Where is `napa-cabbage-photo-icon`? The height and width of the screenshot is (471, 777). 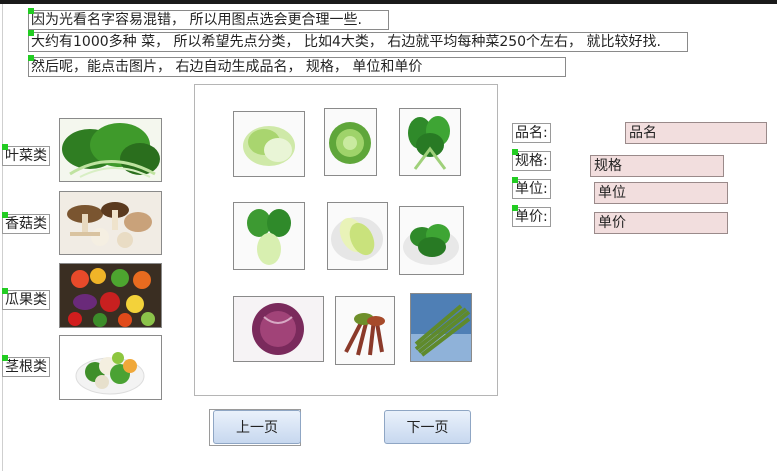
napa-cabbage-photo-icon is located at coordinates (269, 144).